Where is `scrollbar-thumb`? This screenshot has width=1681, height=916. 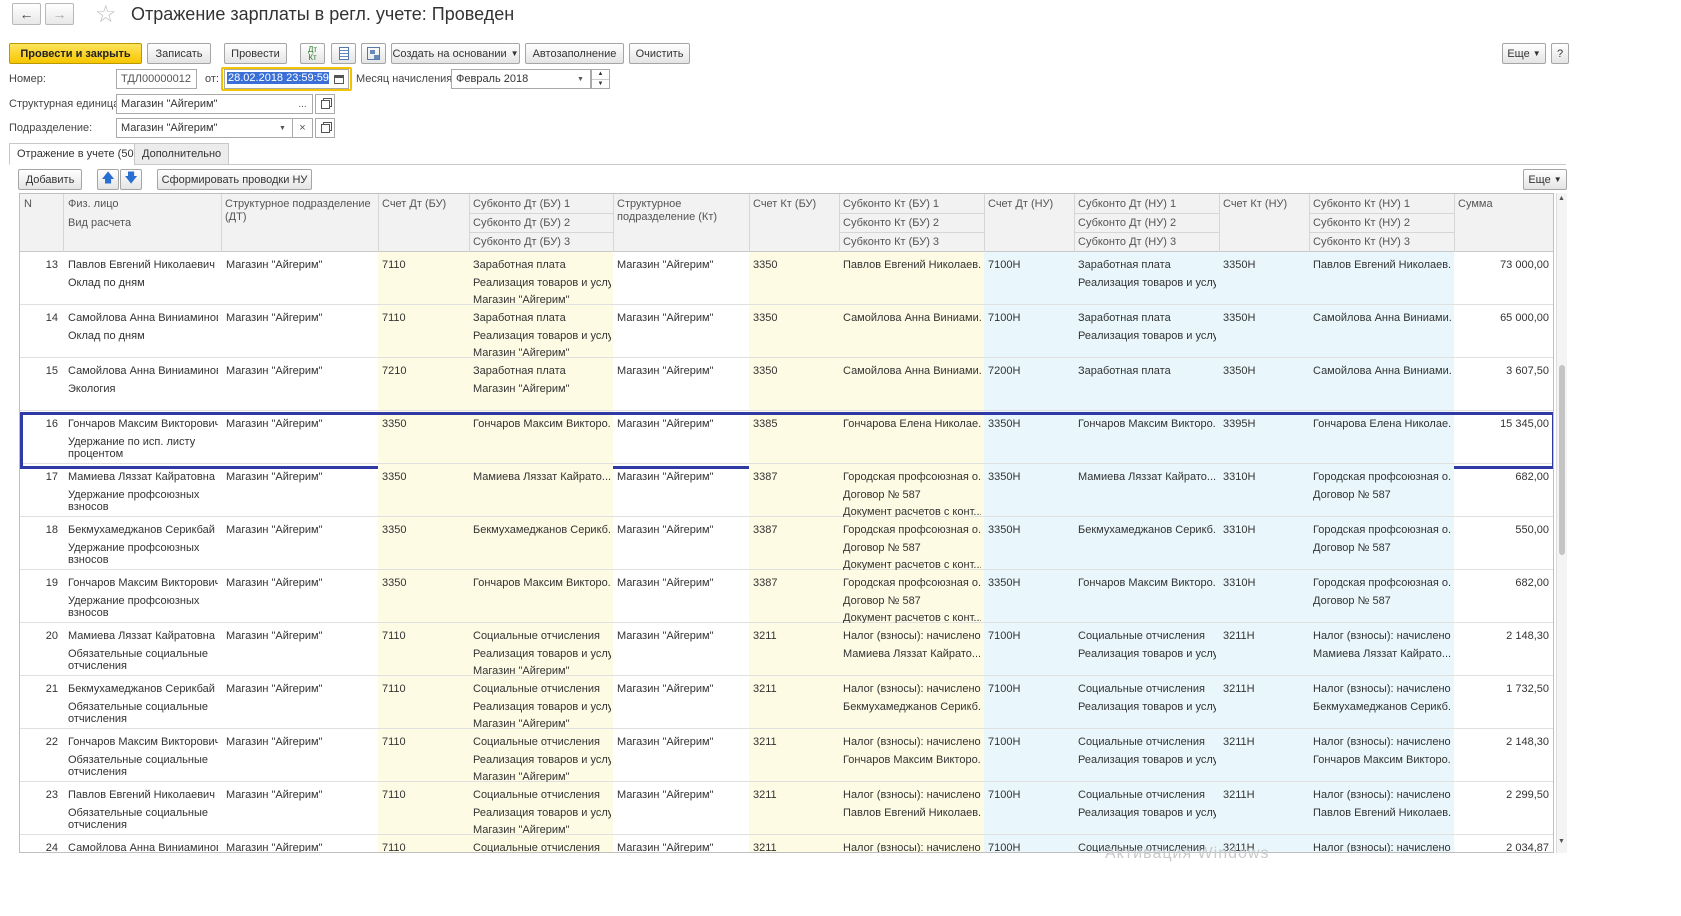
scrollbar-thumb is located at coordinates (1562, 460).